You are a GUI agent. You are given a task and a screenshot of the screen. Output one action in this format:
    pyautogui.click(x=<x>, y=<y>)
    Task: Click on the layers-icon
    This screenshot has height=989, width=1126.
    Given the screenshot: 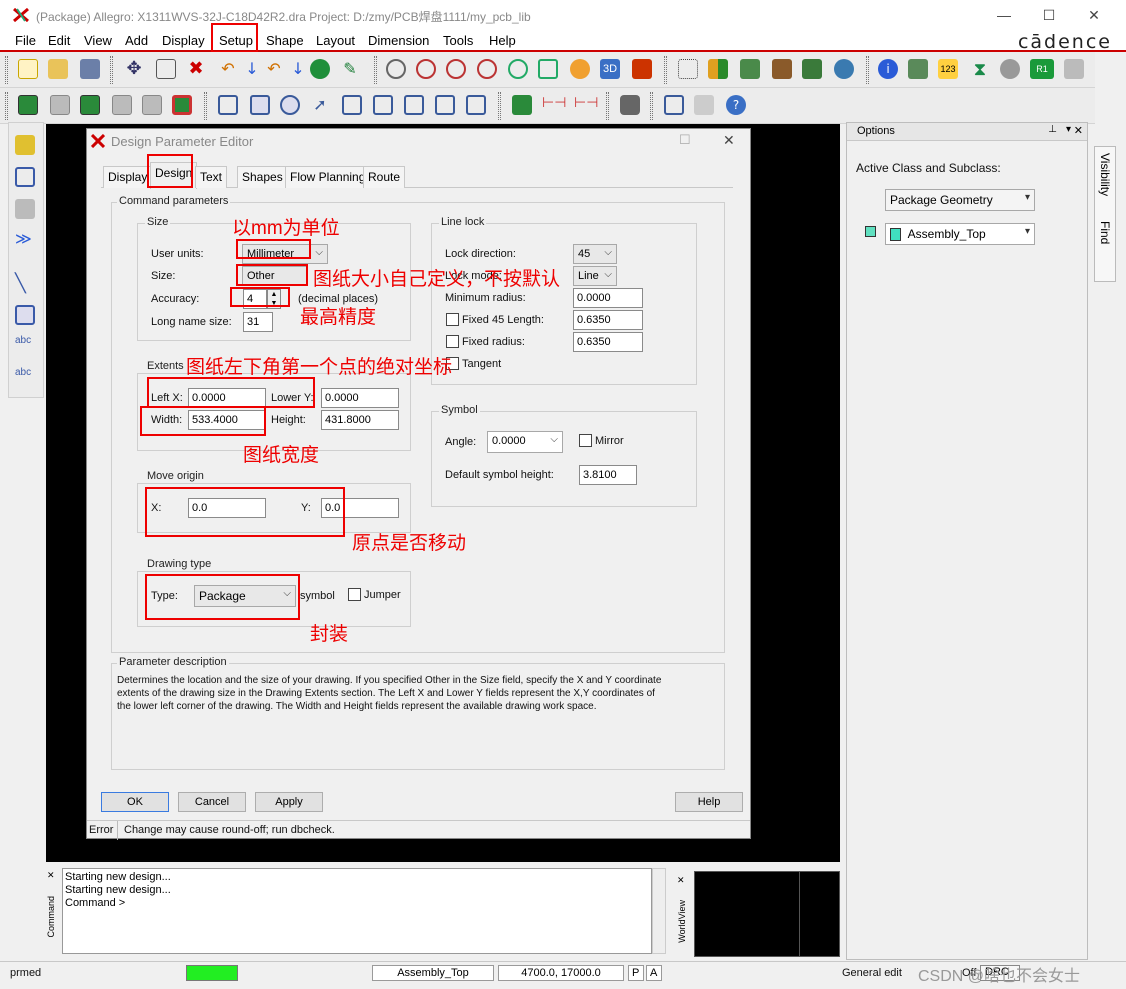 What is the action you would take?
    pyautogui.click(x=750, y=69)
    